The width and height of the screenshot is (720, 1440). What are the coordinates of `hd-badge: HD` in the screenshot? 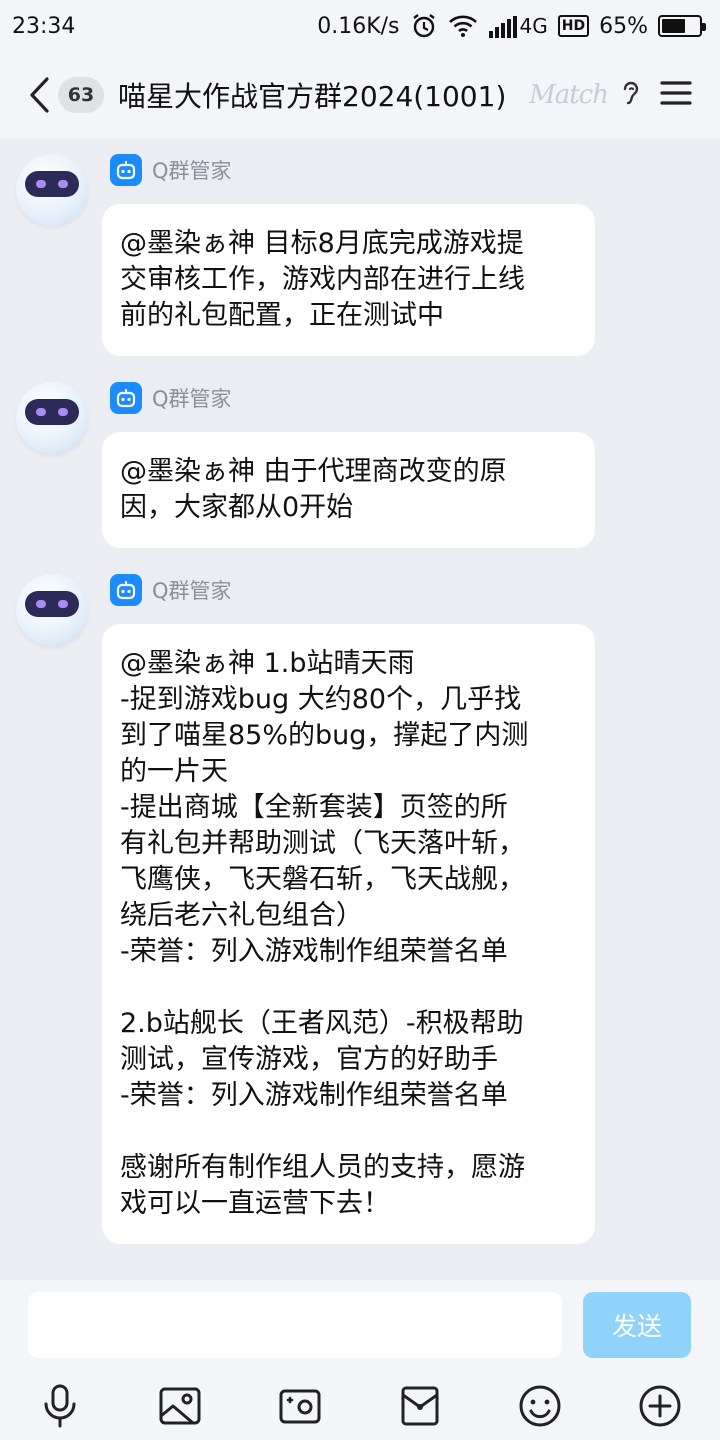 It's located at (573, 26).